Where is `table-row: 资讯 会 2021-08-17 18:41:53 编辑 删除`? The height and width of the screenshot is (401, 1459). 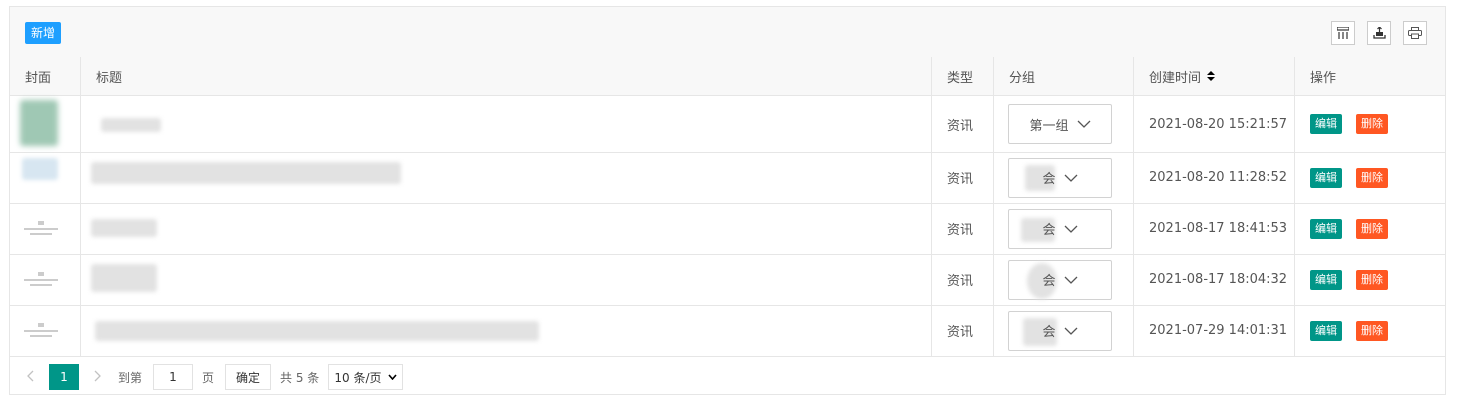
table-row: 资讯 会 2021-08-17 18:41:53 编辑 删除 is located at coordinates (727, 229).